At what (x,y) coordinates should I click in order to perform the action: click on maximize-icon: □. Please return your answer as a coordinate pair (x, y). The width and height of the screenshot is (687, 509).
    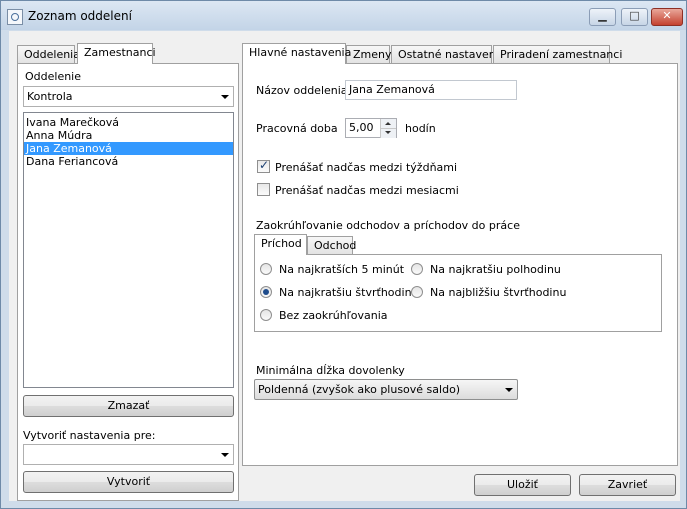
    Looking at the image, I should click on (634, 15).